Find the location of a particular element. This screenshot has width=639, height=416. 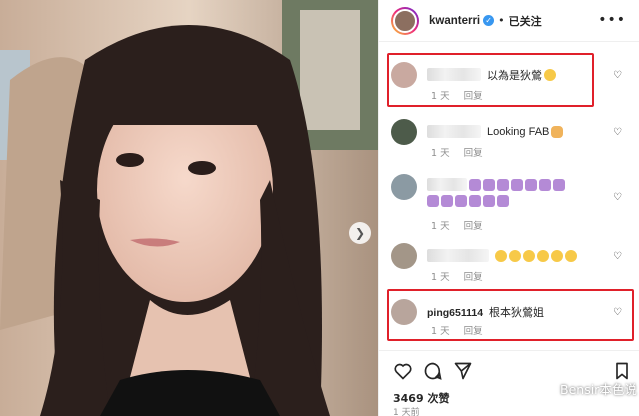

comment-item: ping651114 根本狄鶯姐 1 天 回复 ♡ is located at coordinates (509, 319).